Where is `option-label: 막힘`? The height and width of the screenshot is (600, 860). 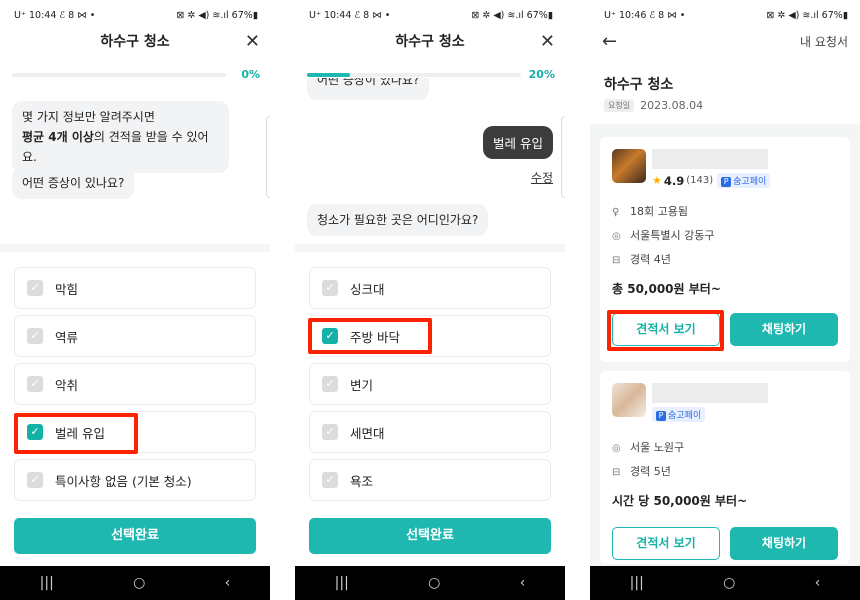
option-label: 막힘 is located at coordinates (67, 289).